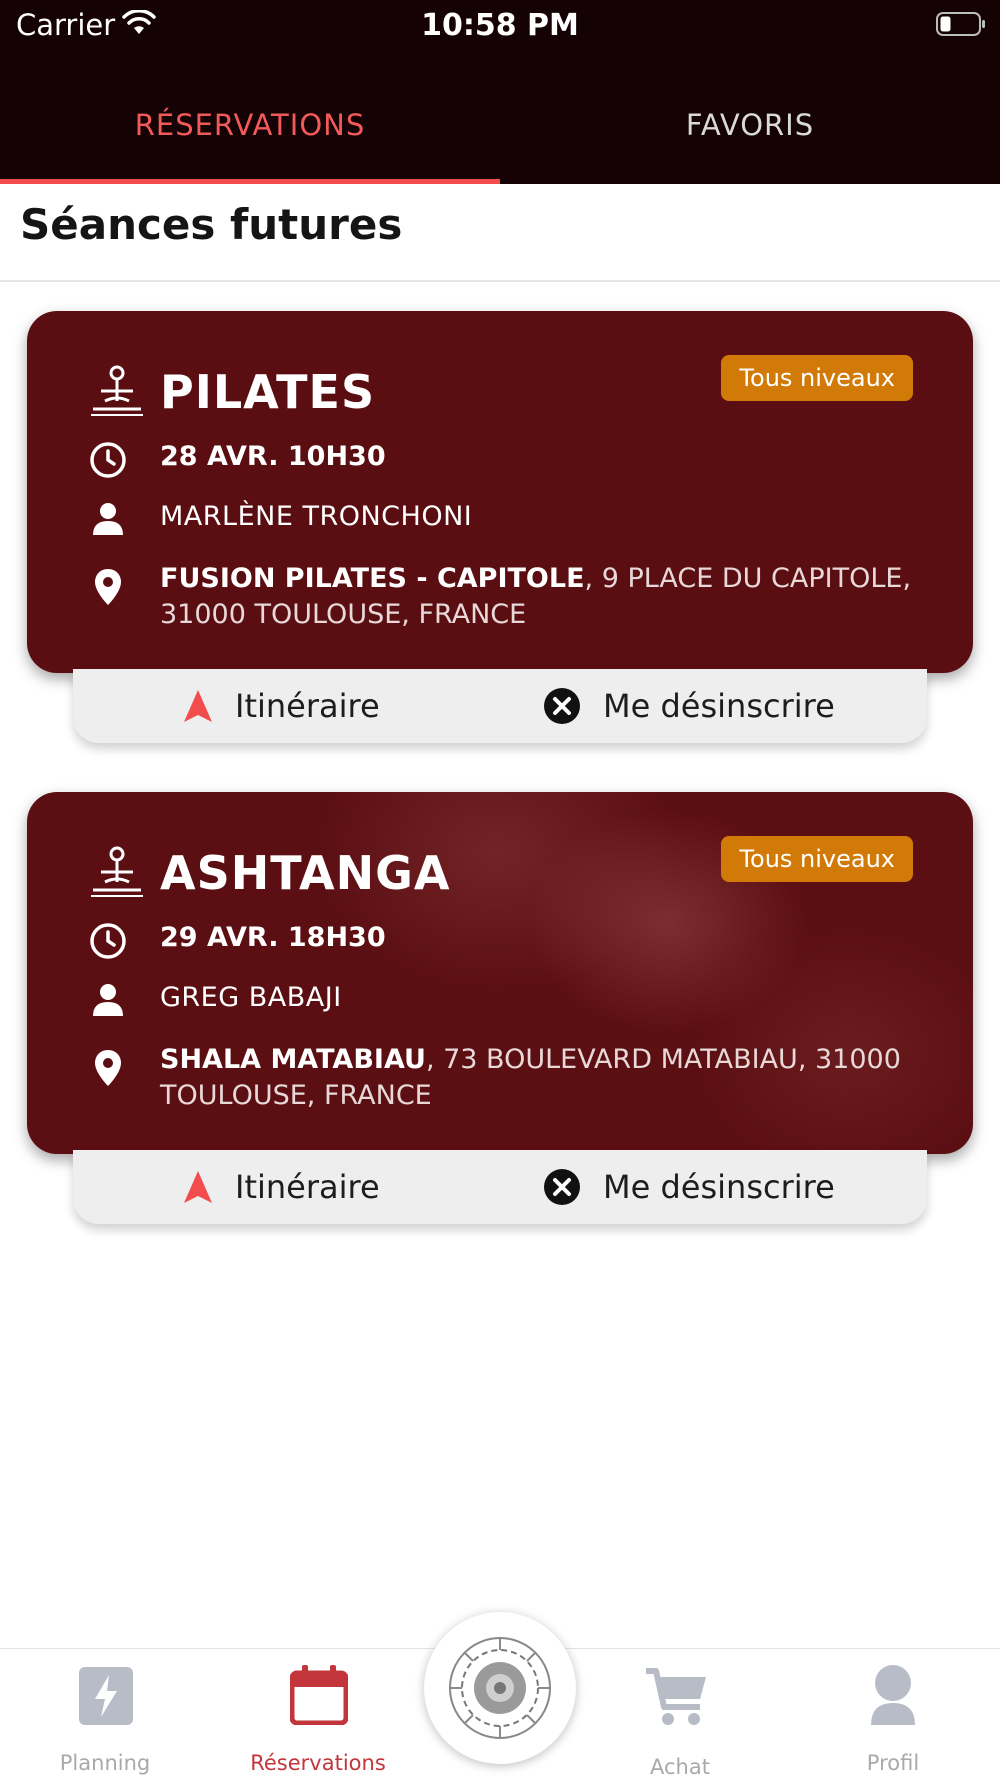 Image resolution: width=1000 pixels, height=1779 pixels. Describe the element at coordinates (676, 1696) in the screenshot. I see `cart-icon` at that location.